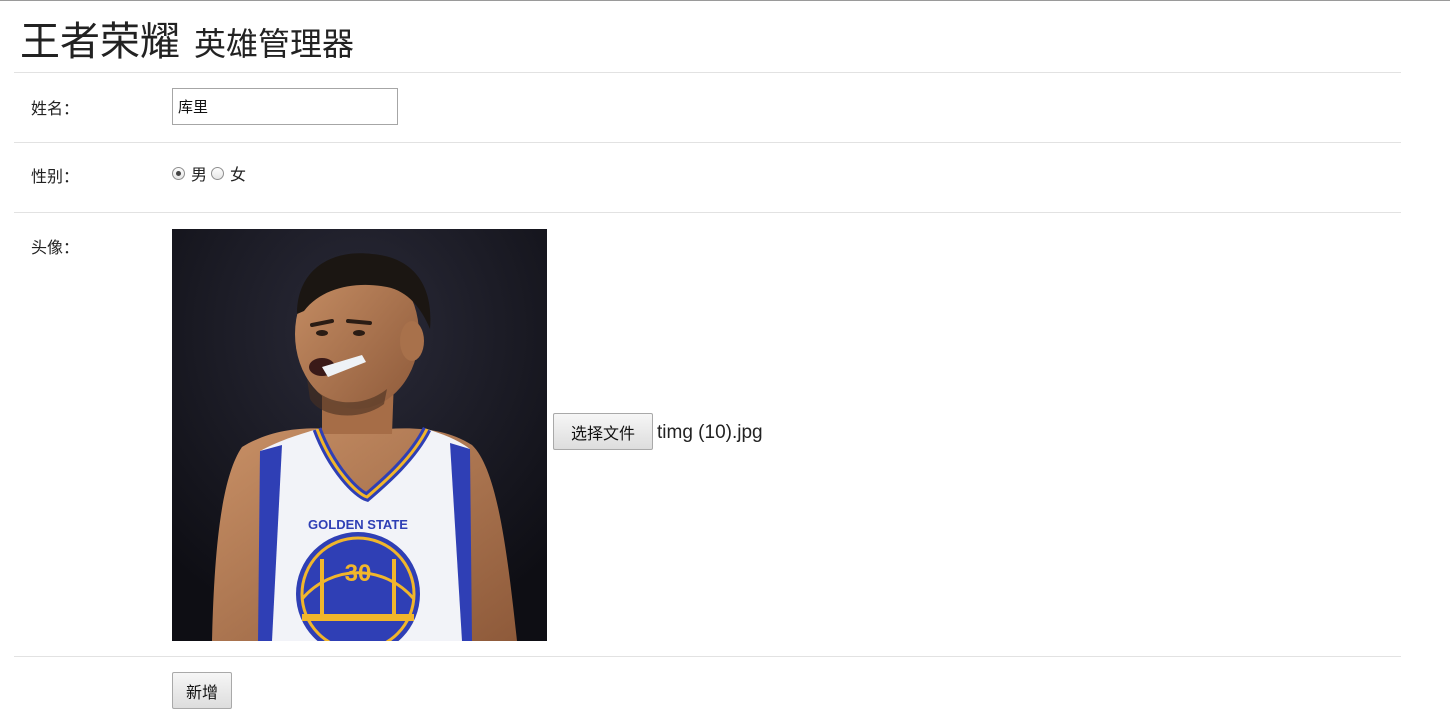 The image size is (1450, 723). Describe the element at coordinates (178, 173) in the screenshot. I see `gender-male-radio` at that location.